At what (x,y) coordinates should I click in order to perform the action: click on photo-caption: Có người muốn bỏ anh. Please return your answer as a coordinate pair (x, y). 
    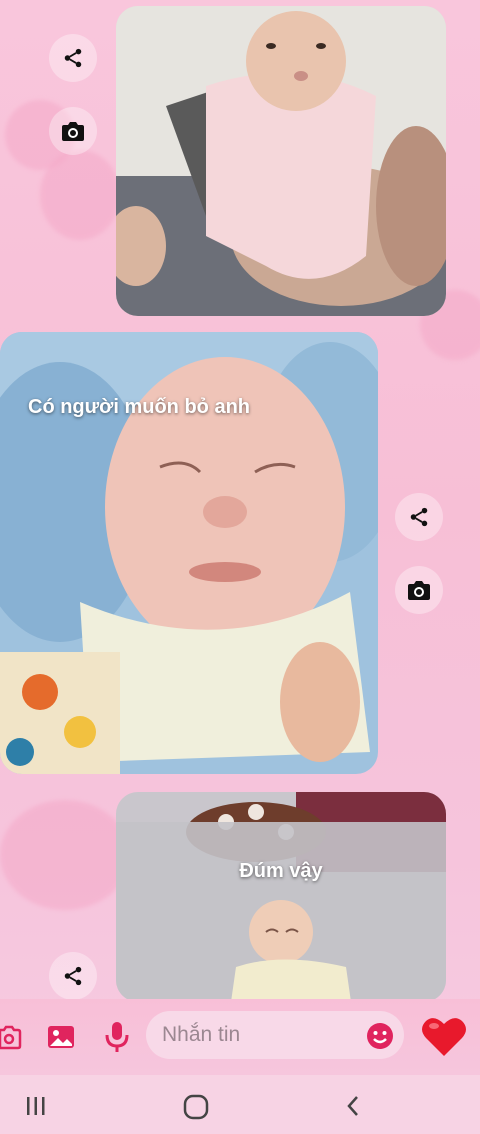
    Looking at the image, I should click on (139, 407).